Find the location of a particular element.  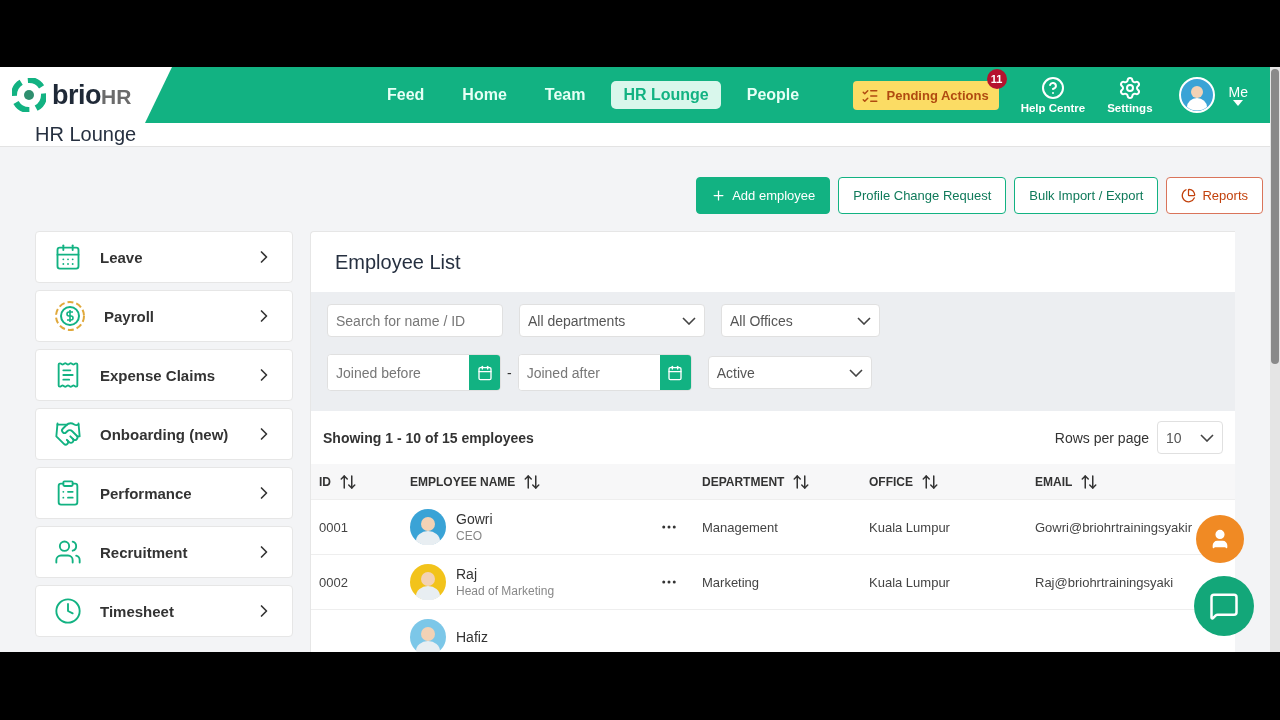

id-cell-text: 0001 is located at coordinates (334, 527).